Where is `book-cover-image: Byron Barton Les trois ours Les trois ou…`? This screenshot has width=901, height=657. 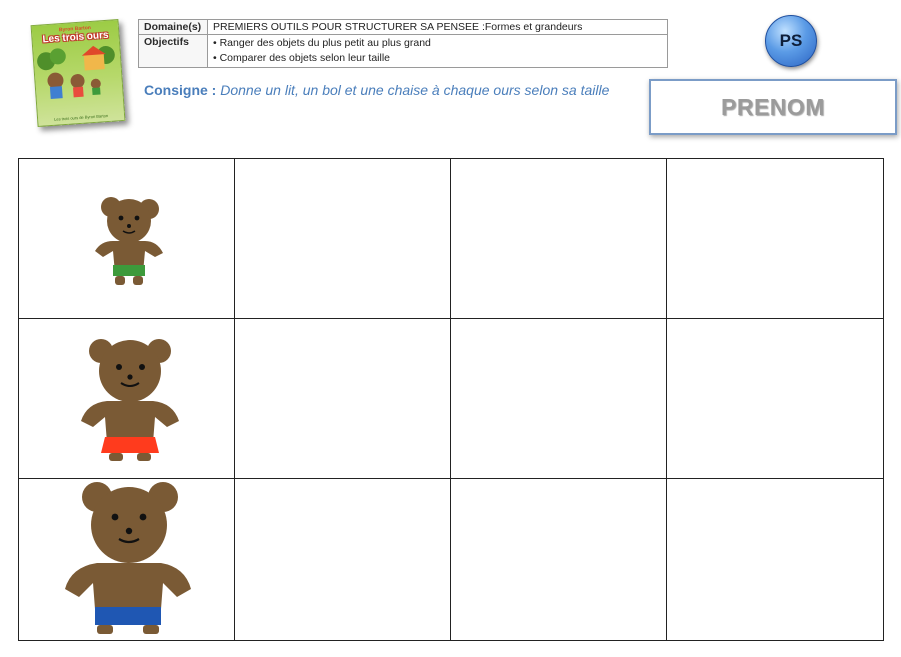 book-cover-image: Byron Barton Les trois ours Les trois ou… is located at coordinates (78, 73).